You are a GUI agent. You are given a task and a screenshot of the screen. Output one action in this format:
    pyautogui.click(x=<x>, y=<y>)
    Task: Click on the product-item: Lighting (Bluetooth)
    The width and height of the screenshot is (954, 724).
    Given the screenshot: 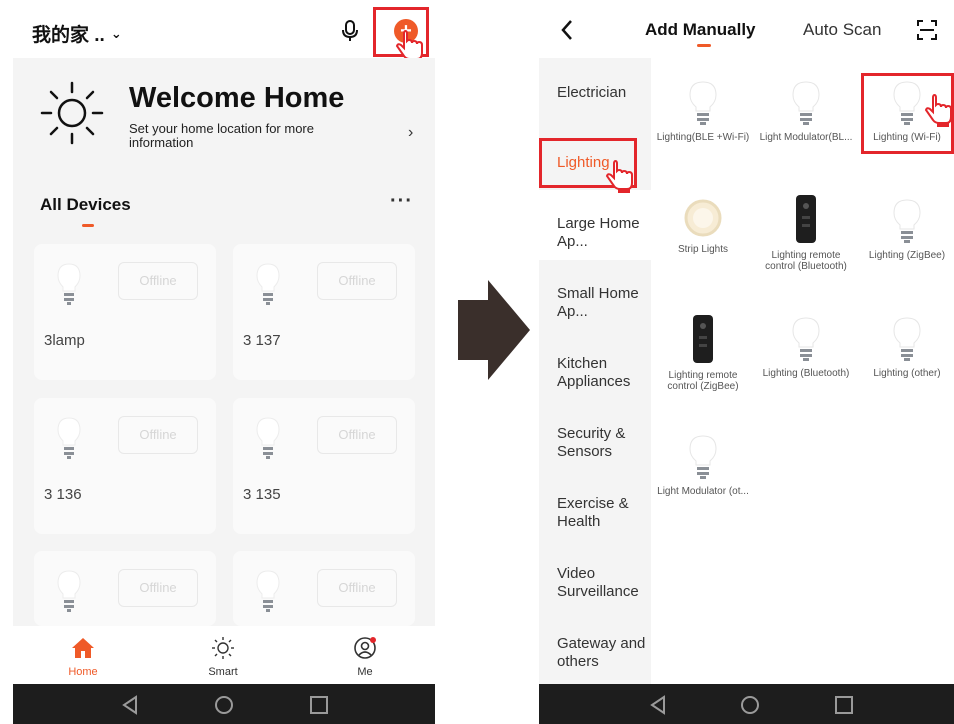 What is the action you would take?
    pyautogui.click(x=806, y=347)
    